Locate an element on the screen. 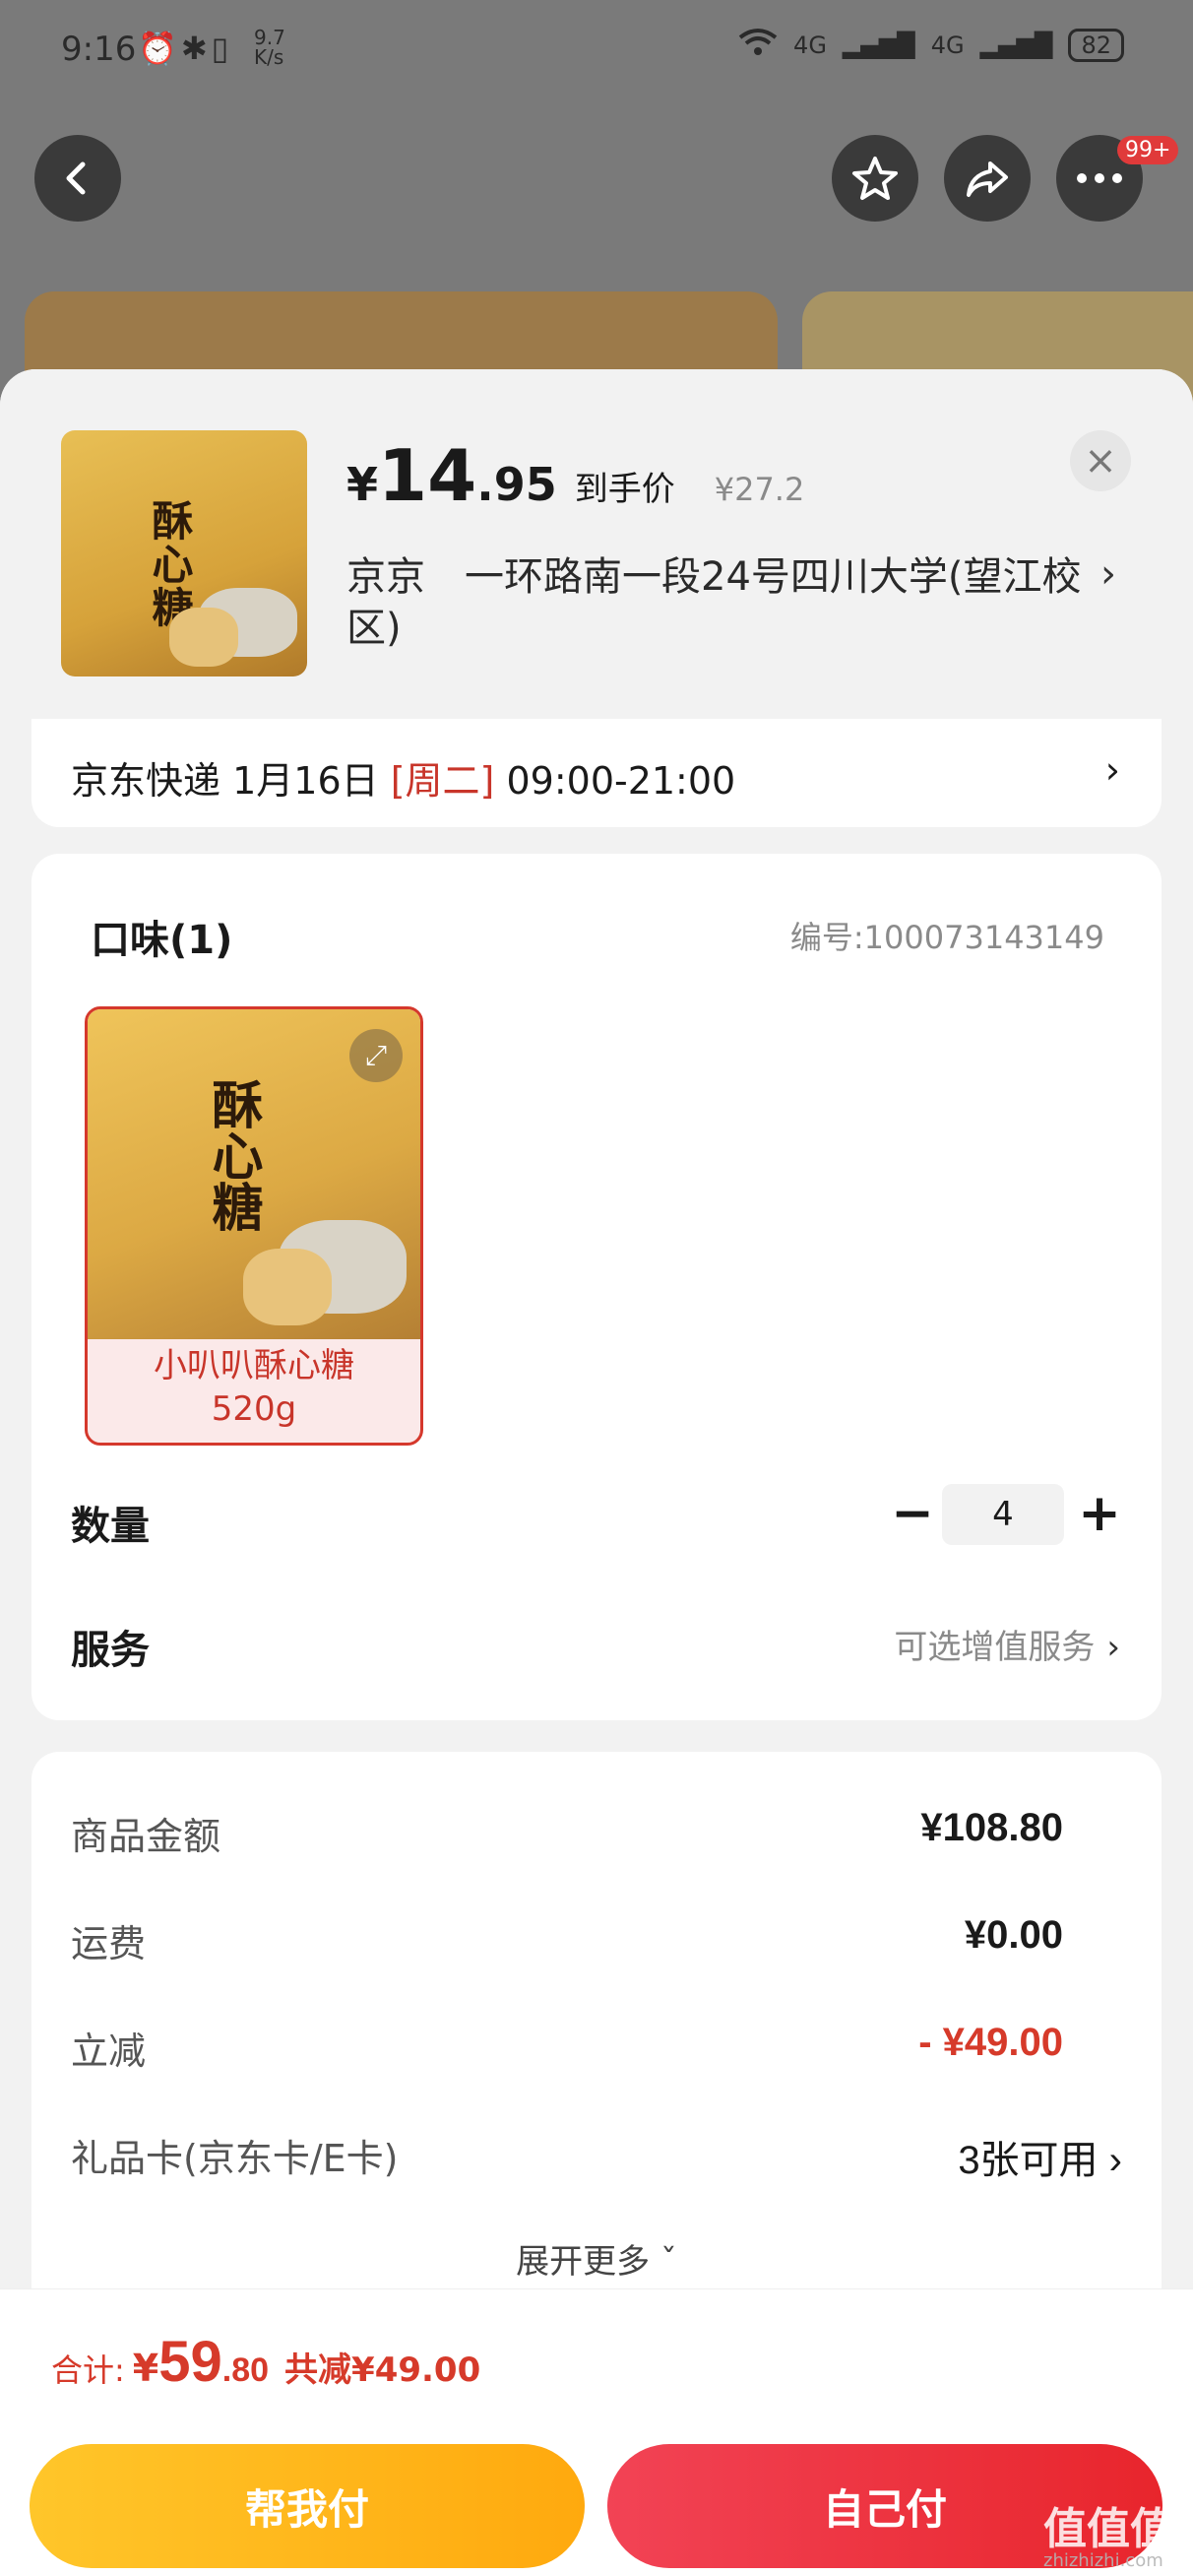 The image size is (1193, 2576). option-image-text: 酥心糖 is located at coordinates (232, 1155).